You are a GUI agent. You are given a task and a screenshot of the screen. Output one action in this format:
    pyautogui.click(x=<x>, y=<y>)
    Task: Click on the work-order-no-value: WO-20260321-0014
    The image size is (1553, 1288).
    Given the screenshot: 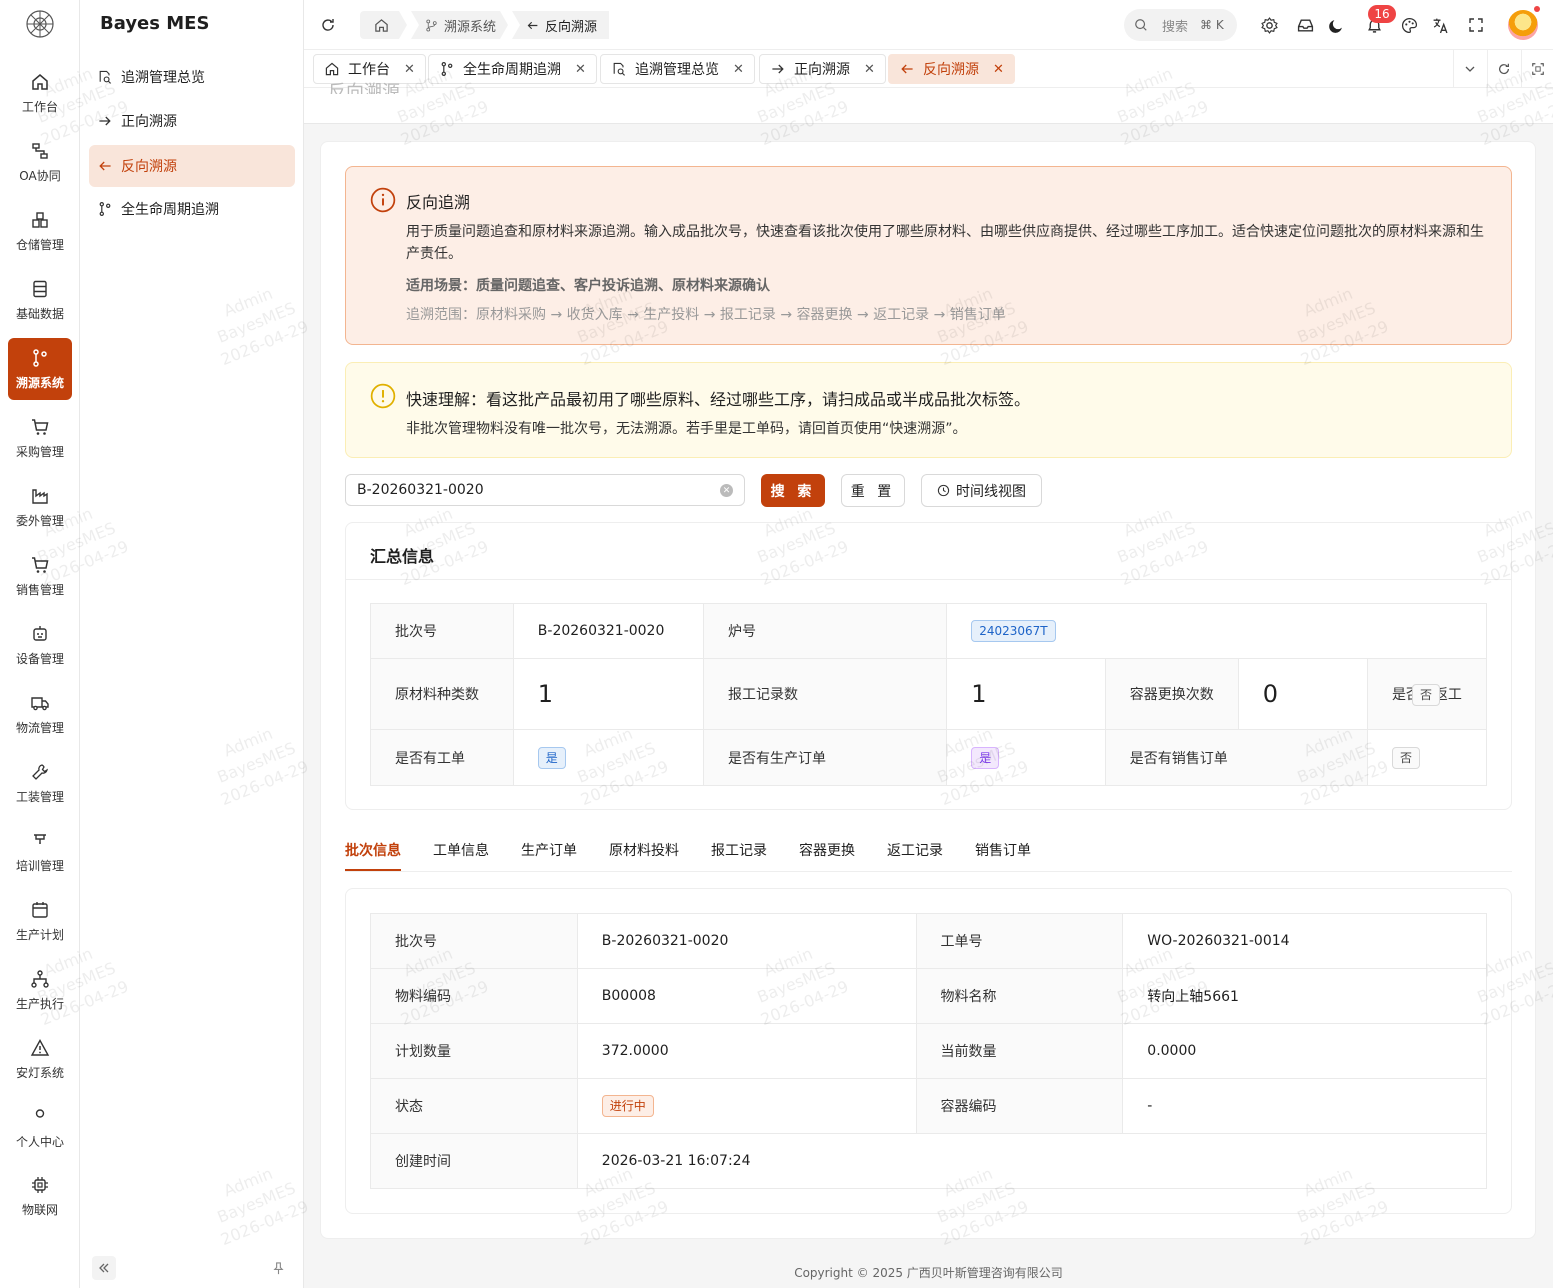 What is the action you would take?
    pyautogui.click(x=1304, y=941)
    